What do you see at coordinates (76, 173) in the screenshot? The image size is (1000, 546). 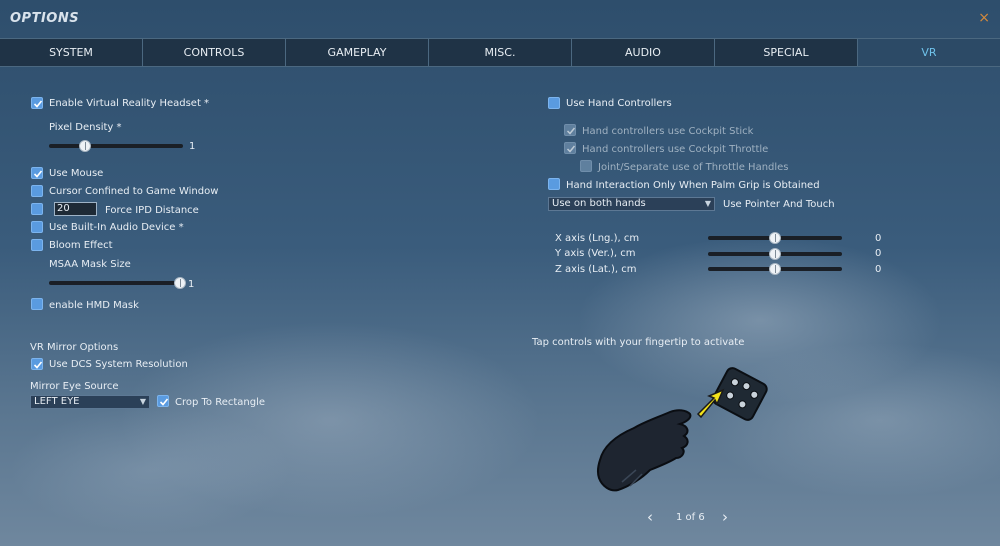 I see `use-mouse-label: Use Mouse` at bounding box center [76, 173].